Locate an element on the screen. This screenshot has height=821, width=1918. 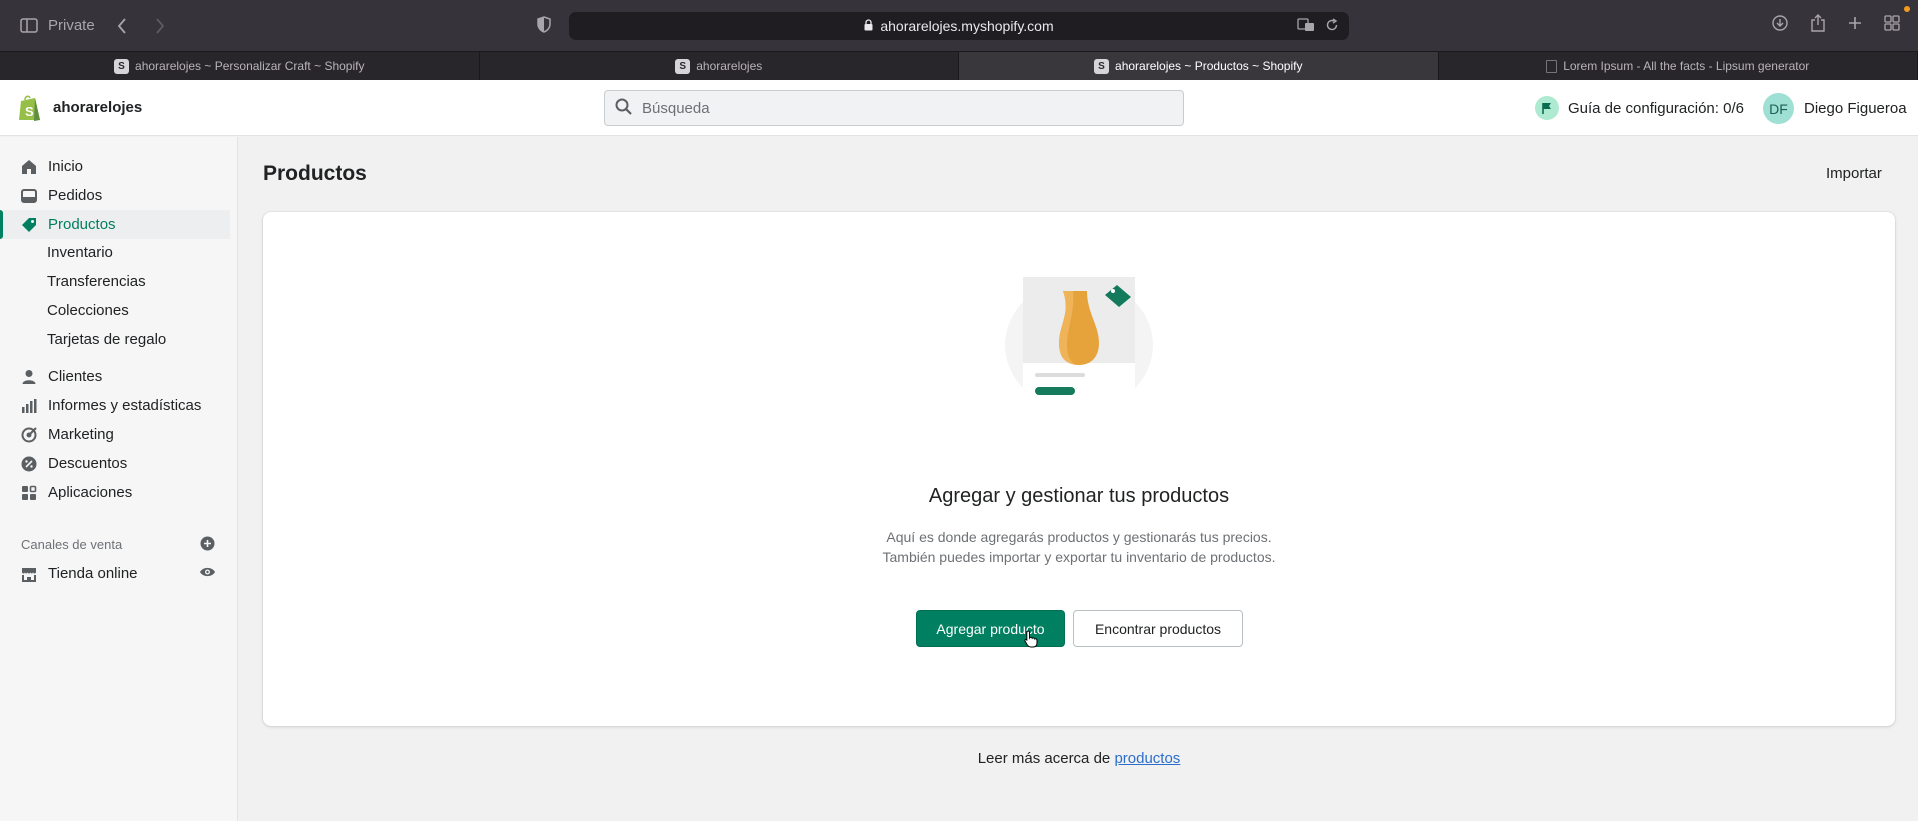
sidebar-item-label: Tienda online is located at coordinates (93, 573).